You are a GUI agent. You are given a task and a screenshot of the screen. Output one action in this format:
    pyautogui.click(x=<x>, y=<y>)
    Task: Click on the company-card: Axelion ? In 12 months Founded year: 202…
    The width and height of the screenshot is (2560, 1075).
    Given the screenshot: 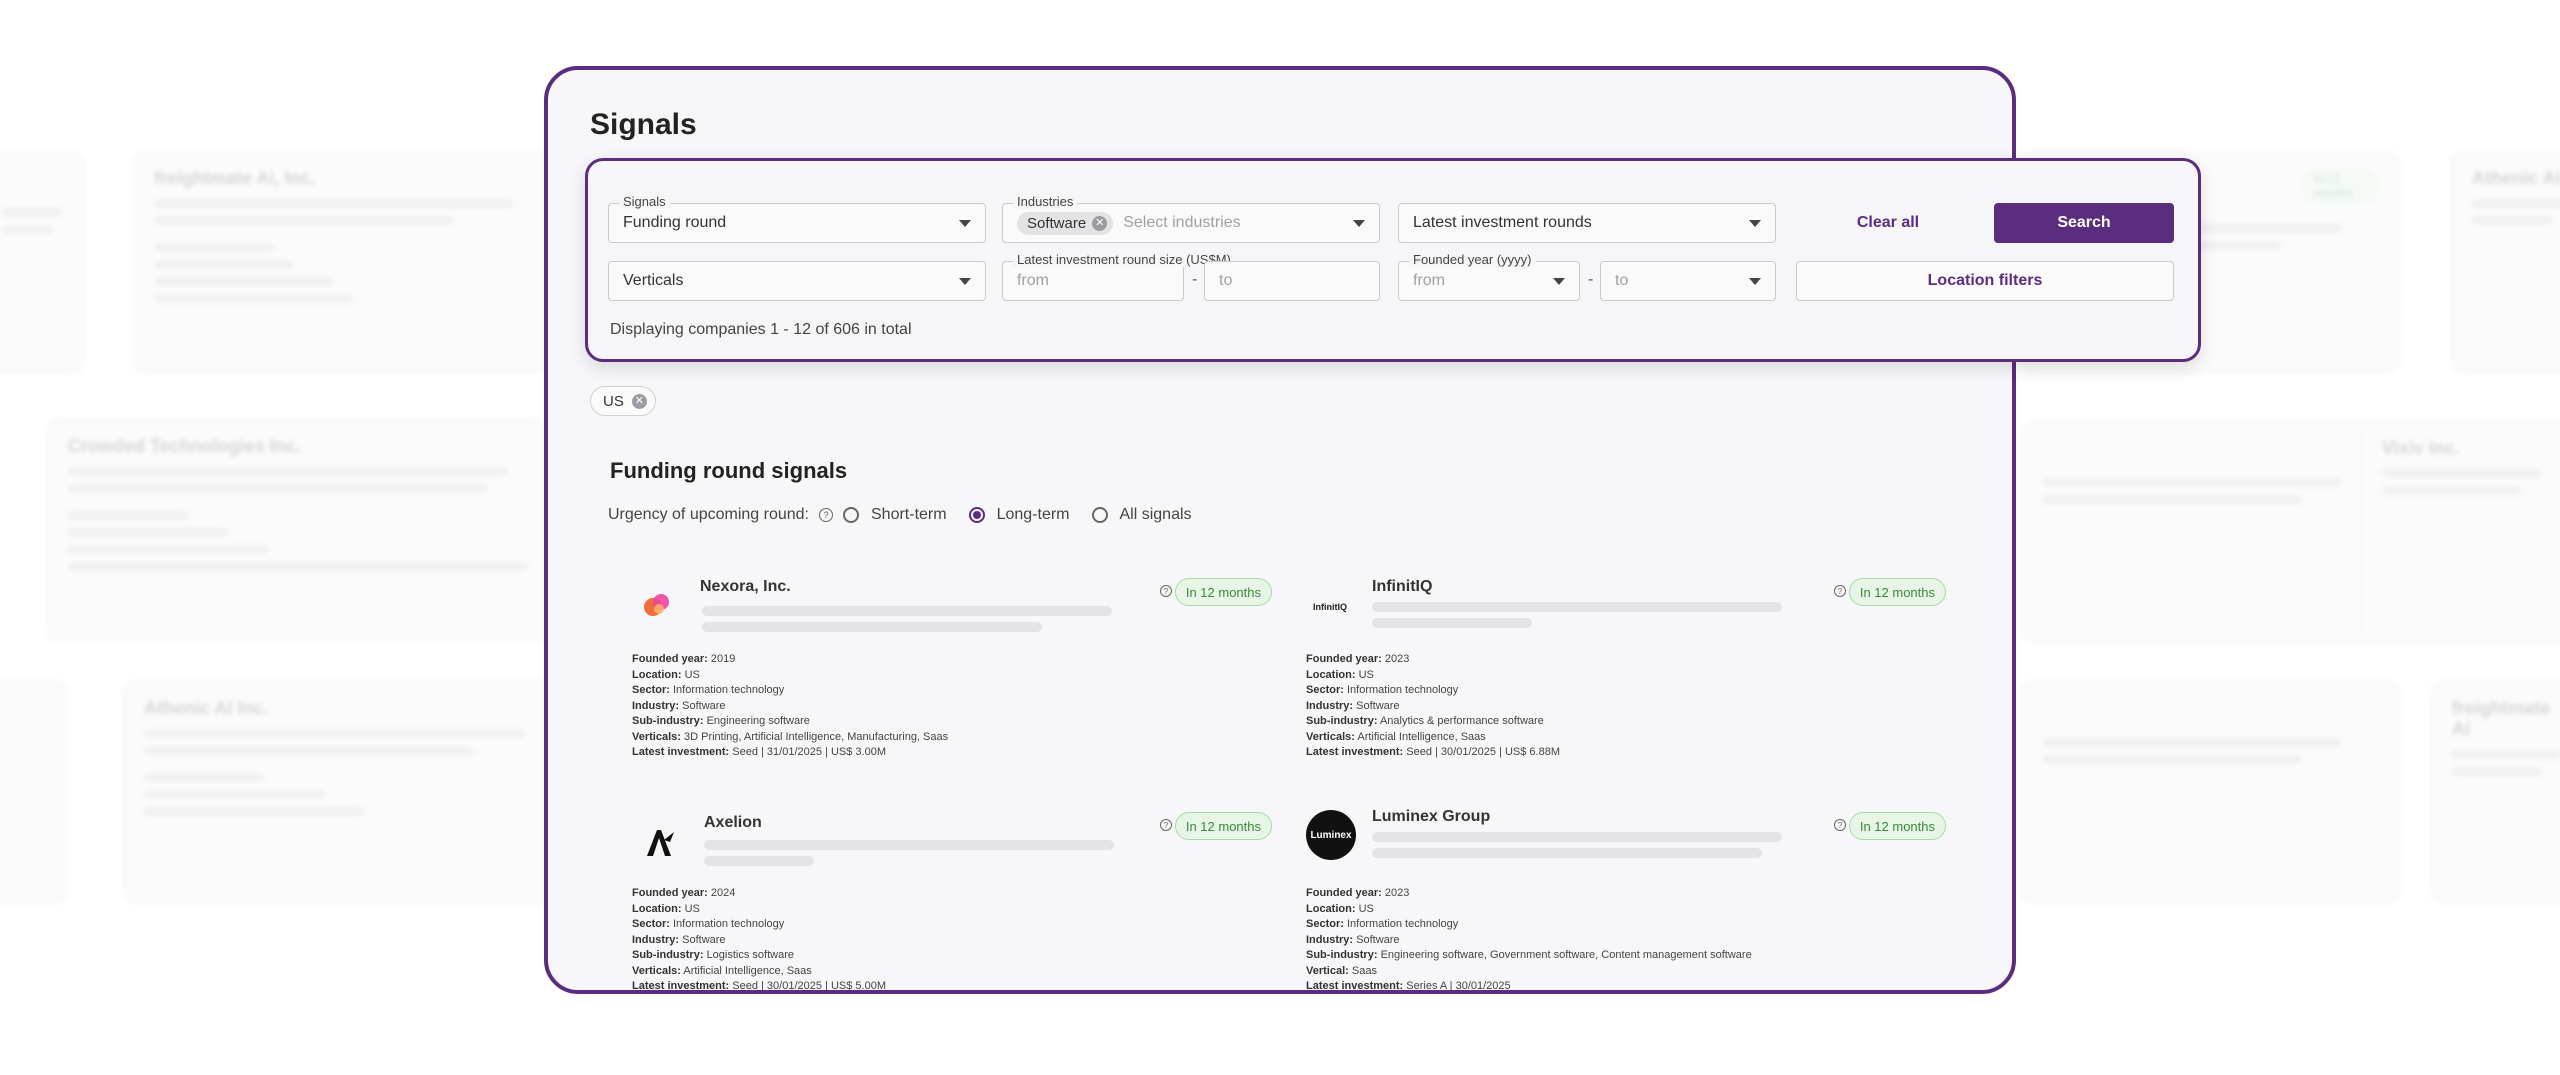 What is the action you would take?
    pyautogui.click(x=952, y=918)
    